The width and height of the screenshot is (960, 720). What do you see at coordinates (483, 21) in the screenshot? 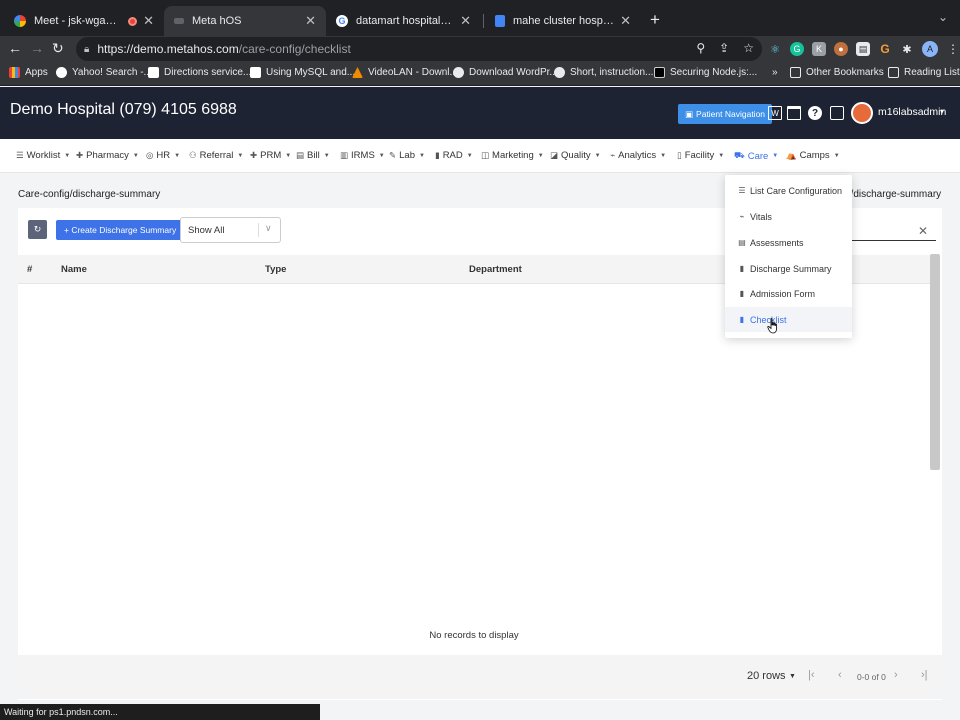
I see `tab-separator` at bounding box center [483, 21].